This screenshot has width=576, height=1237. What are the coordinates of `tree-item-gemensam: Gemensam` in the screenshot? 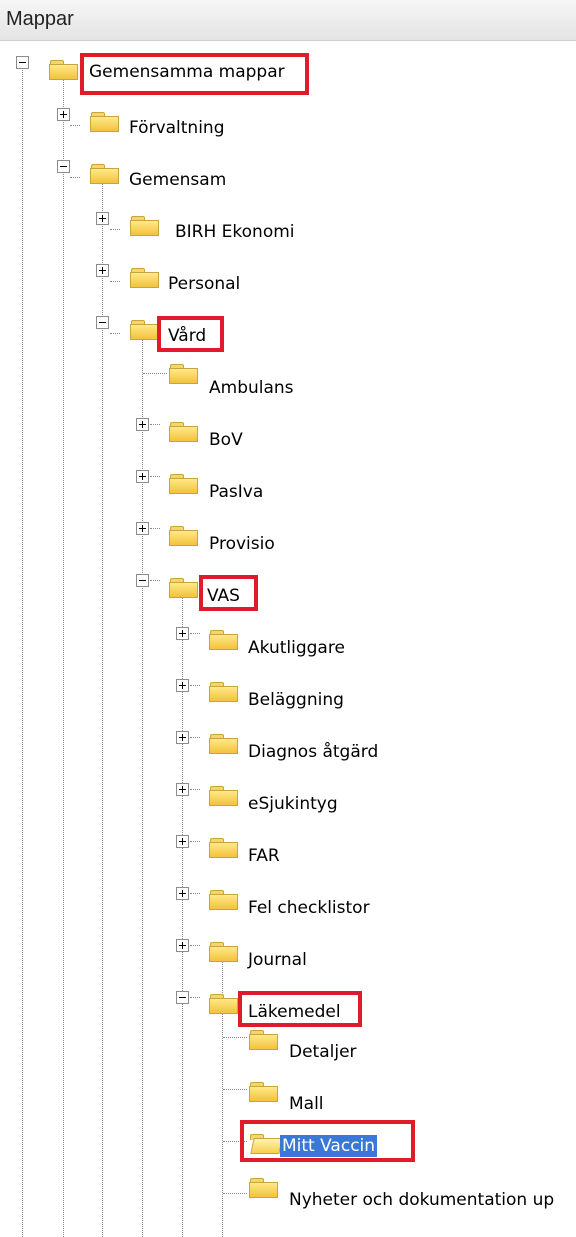 It's located at (177, 180).